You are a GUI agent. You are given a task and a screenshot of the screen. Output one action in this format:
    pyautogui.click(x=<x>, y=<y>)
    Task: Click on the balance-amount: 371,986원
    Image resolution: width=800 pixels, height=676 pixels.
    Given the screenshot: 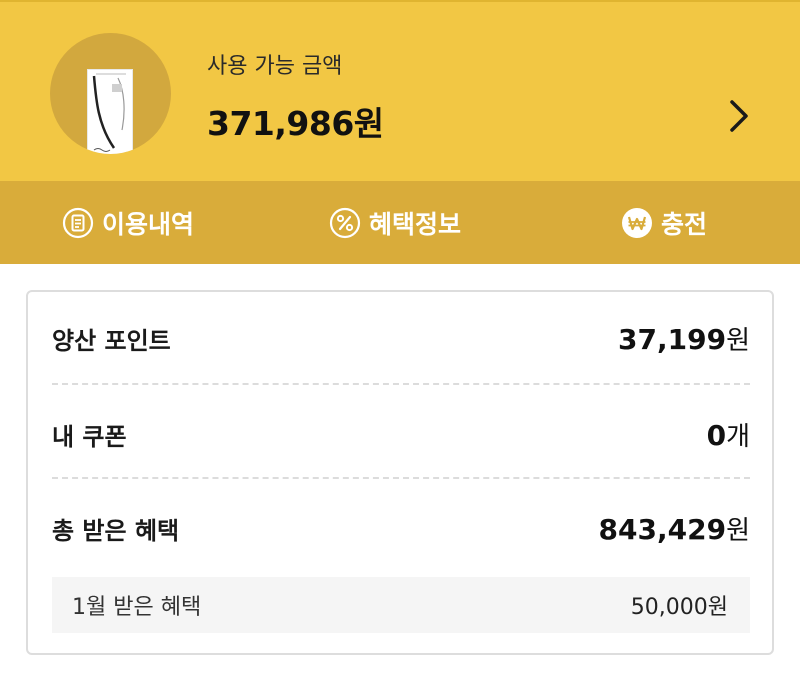 What is the action you would take?
    pyautogui.click(x=295, y=123)
    